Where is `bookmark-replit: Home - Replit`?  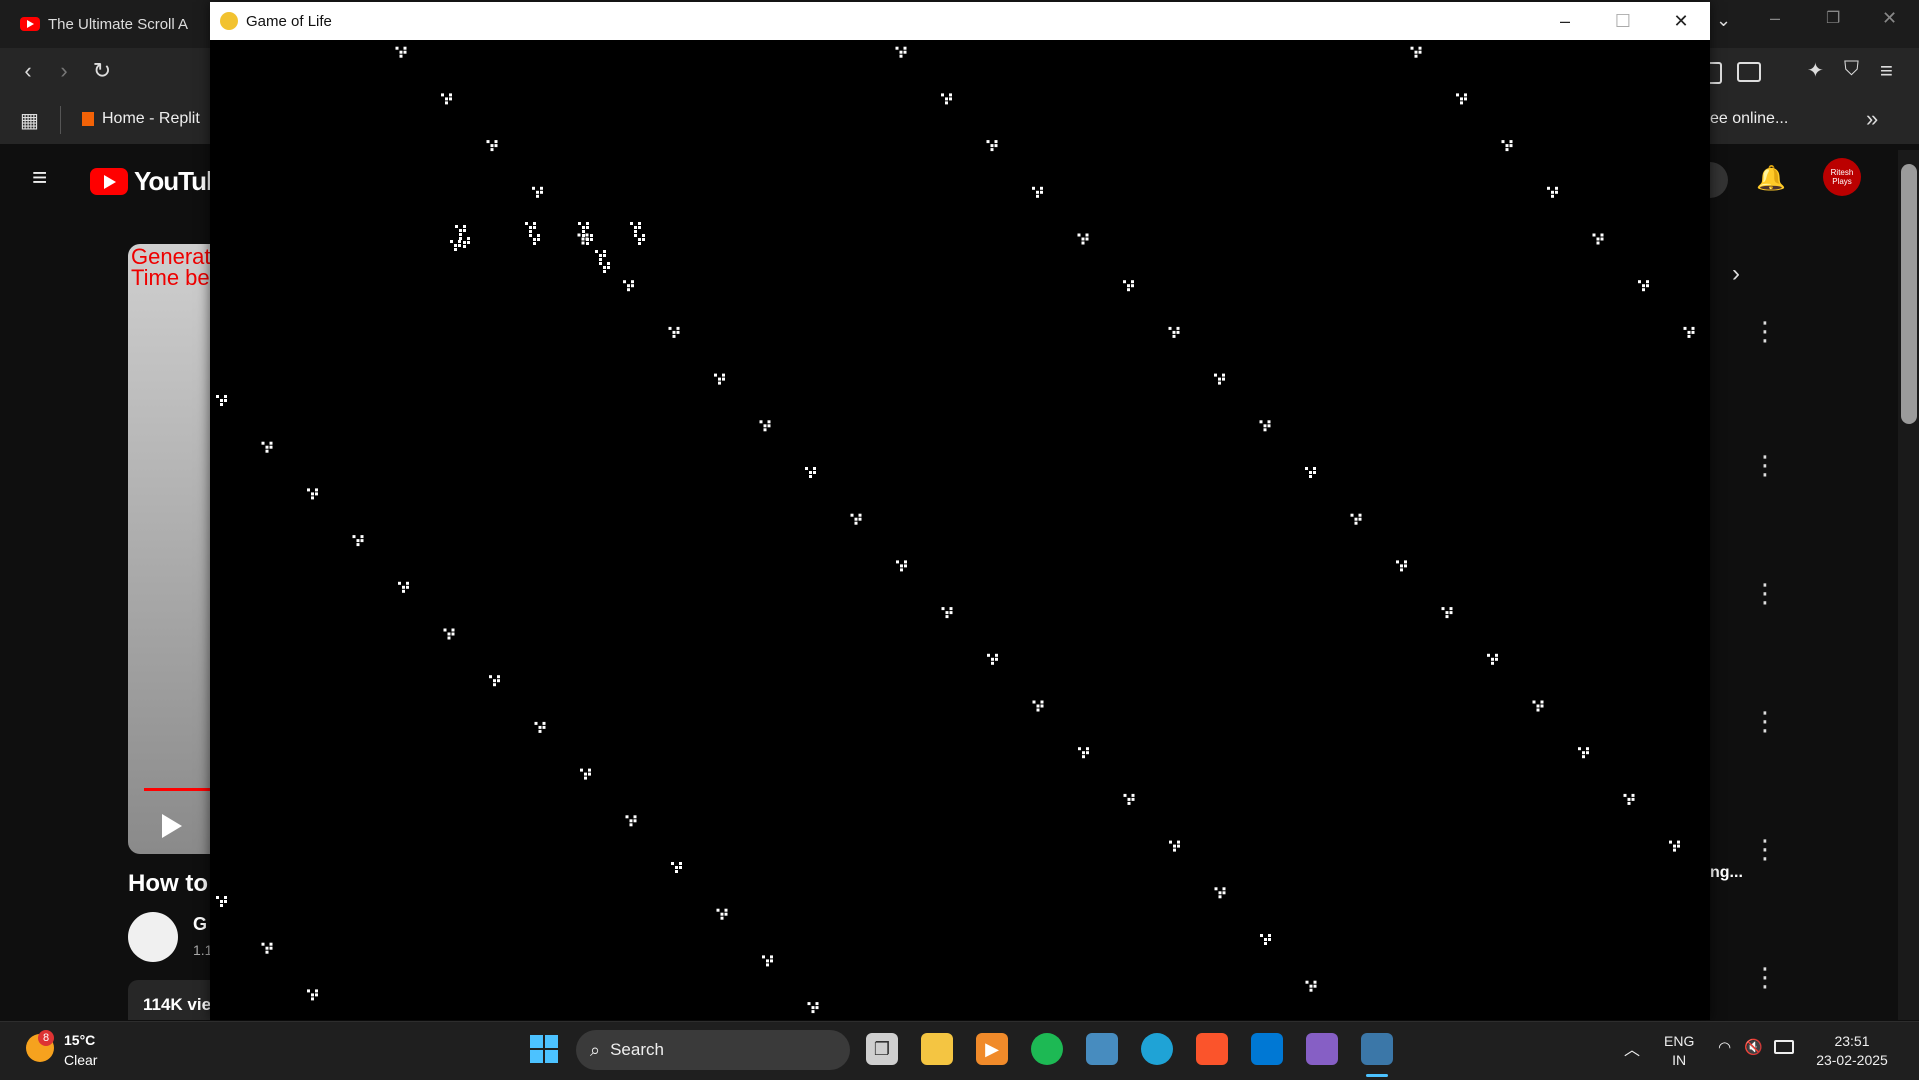
bookmark-replit: Home - Replit is located at coordinates (141, 119).